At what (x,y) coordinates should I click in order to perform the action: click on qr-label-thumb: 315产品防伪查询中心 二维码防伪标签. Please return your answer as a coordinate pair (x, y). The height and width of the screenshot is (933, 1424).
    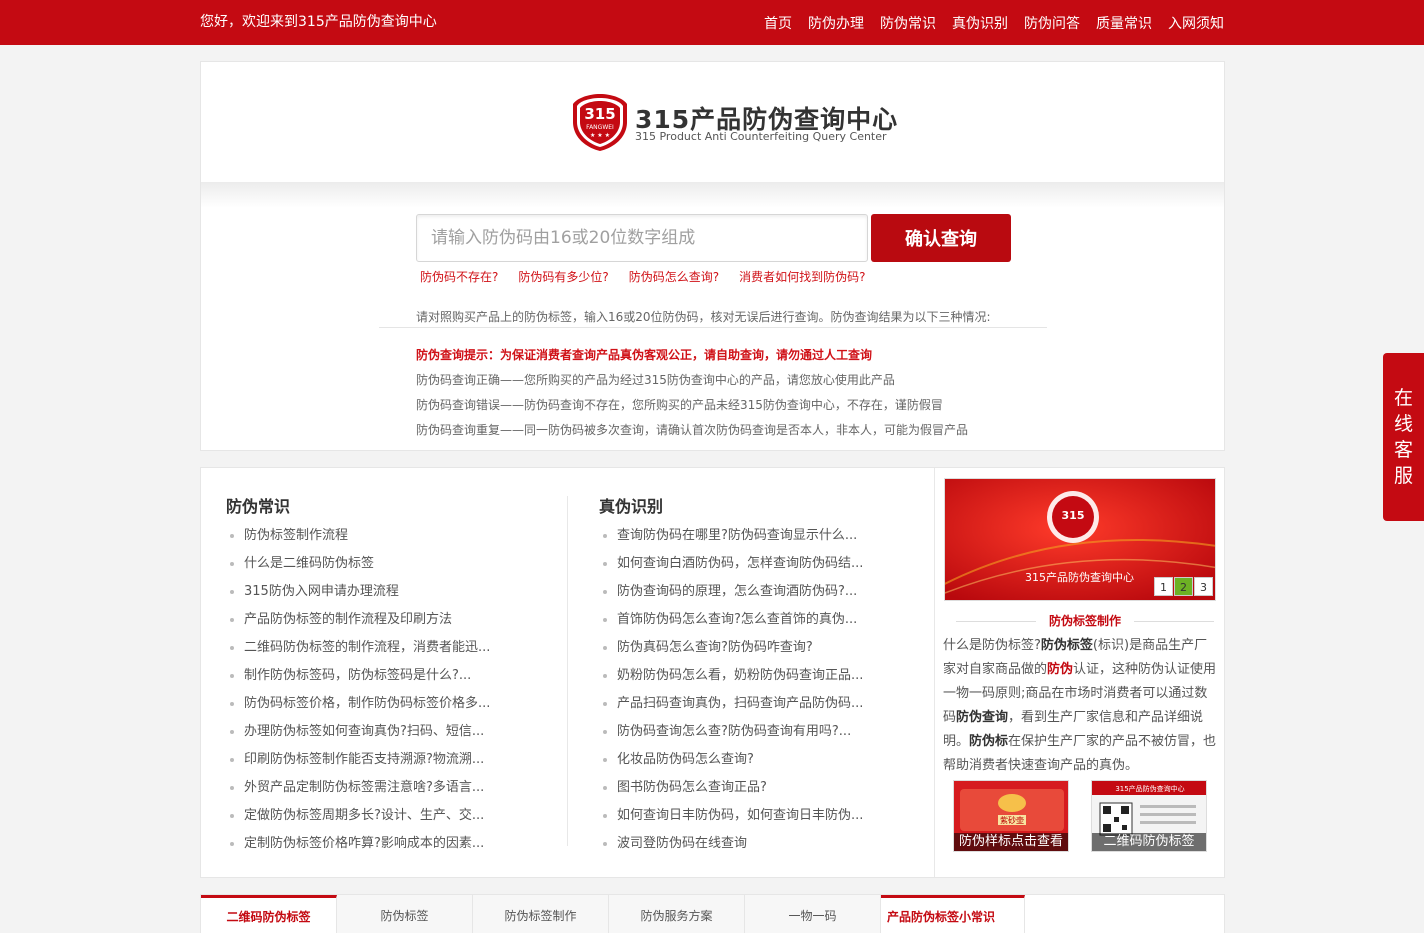
    Looking at the image, I should click on (1149, 816).